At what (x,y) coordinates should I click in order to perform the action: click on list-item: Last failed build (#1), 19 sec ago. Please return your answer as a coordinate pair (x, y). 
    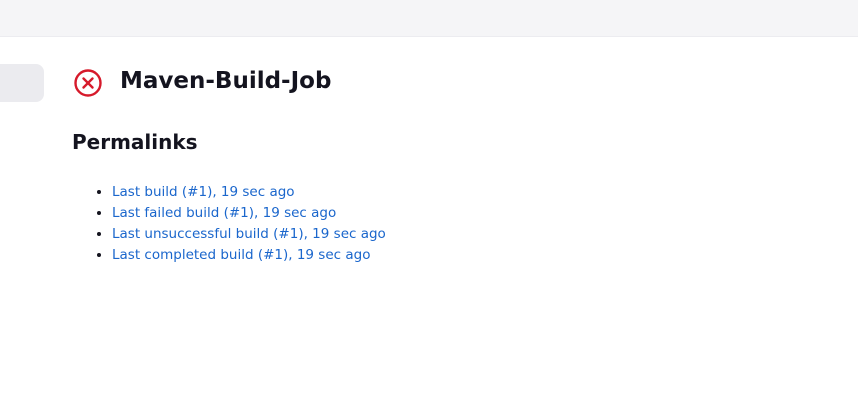
    Looking at the image, I should click on (249, 213).